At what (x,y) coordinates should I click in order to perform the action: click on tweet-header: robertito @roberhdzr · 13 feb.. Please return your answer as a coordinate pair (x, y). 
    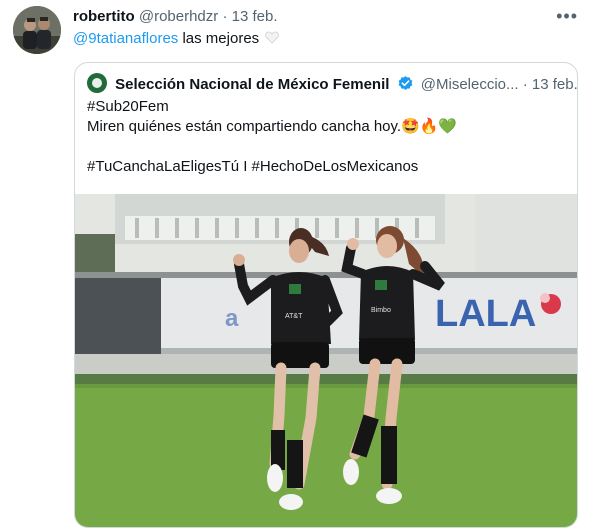
    Looking at the image, I should click on (175, 17).